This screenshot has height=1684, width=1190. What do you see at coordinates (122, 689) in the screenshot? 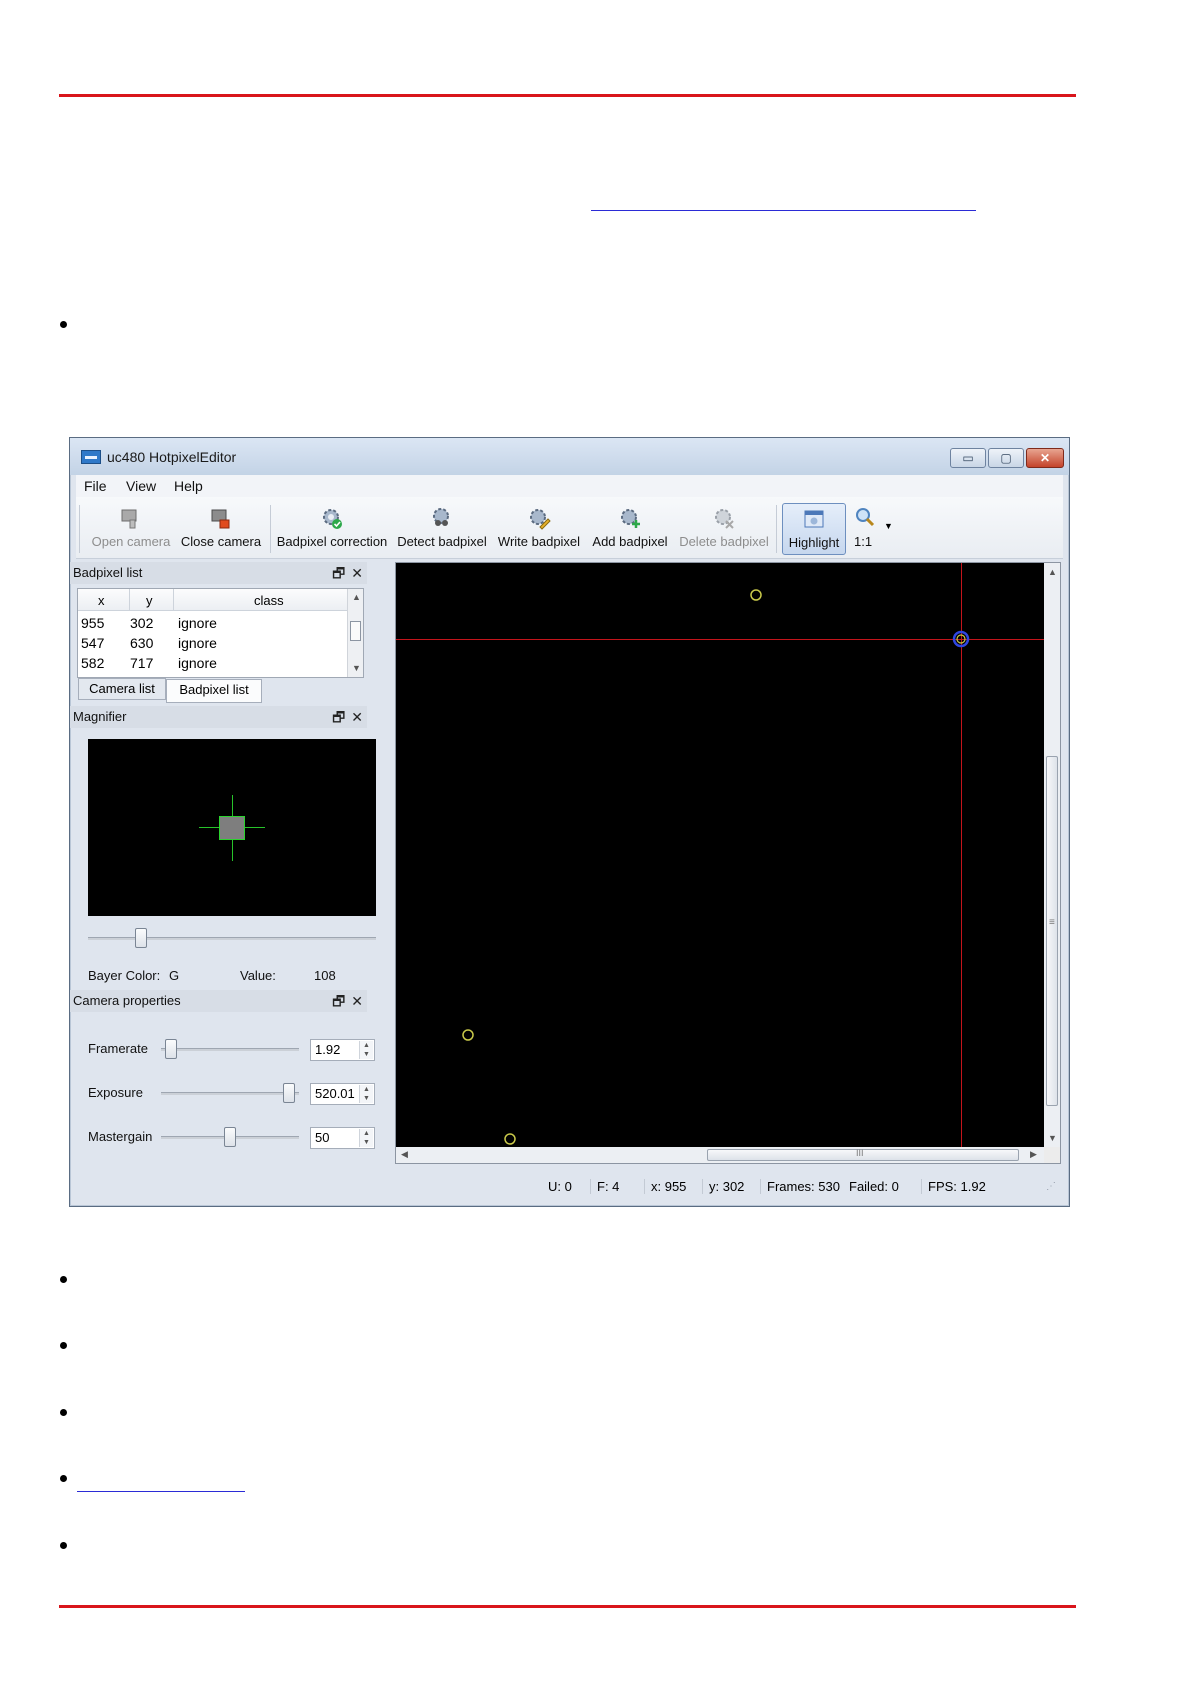
I see `tab-camera-list: Camera list` at bounding box center [122, 689].